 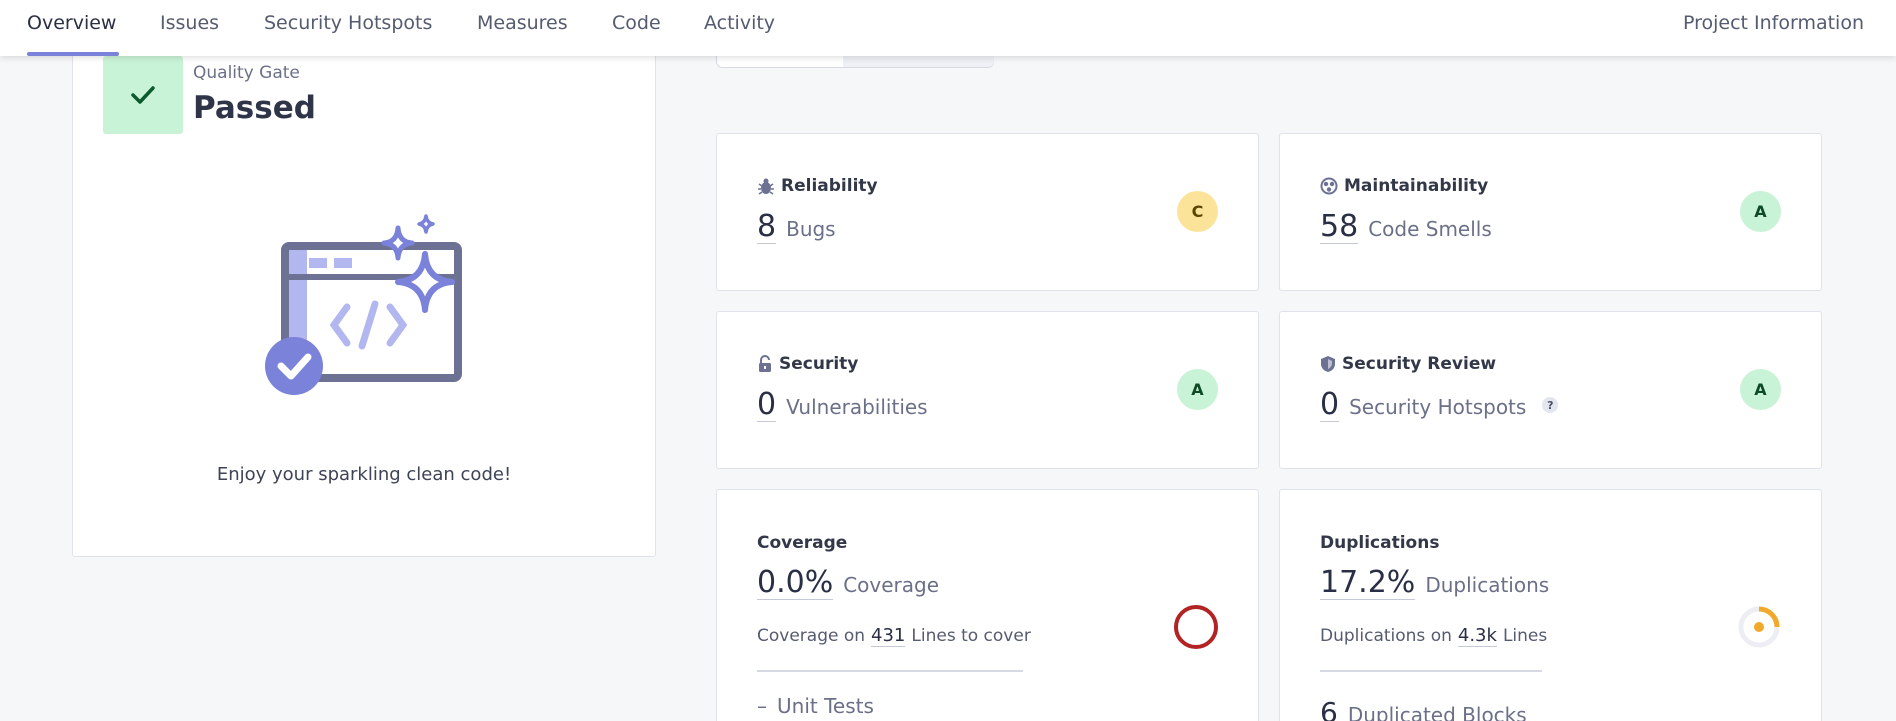 I want to click on code-smells-count: 58, so click(x=1339, y=227).